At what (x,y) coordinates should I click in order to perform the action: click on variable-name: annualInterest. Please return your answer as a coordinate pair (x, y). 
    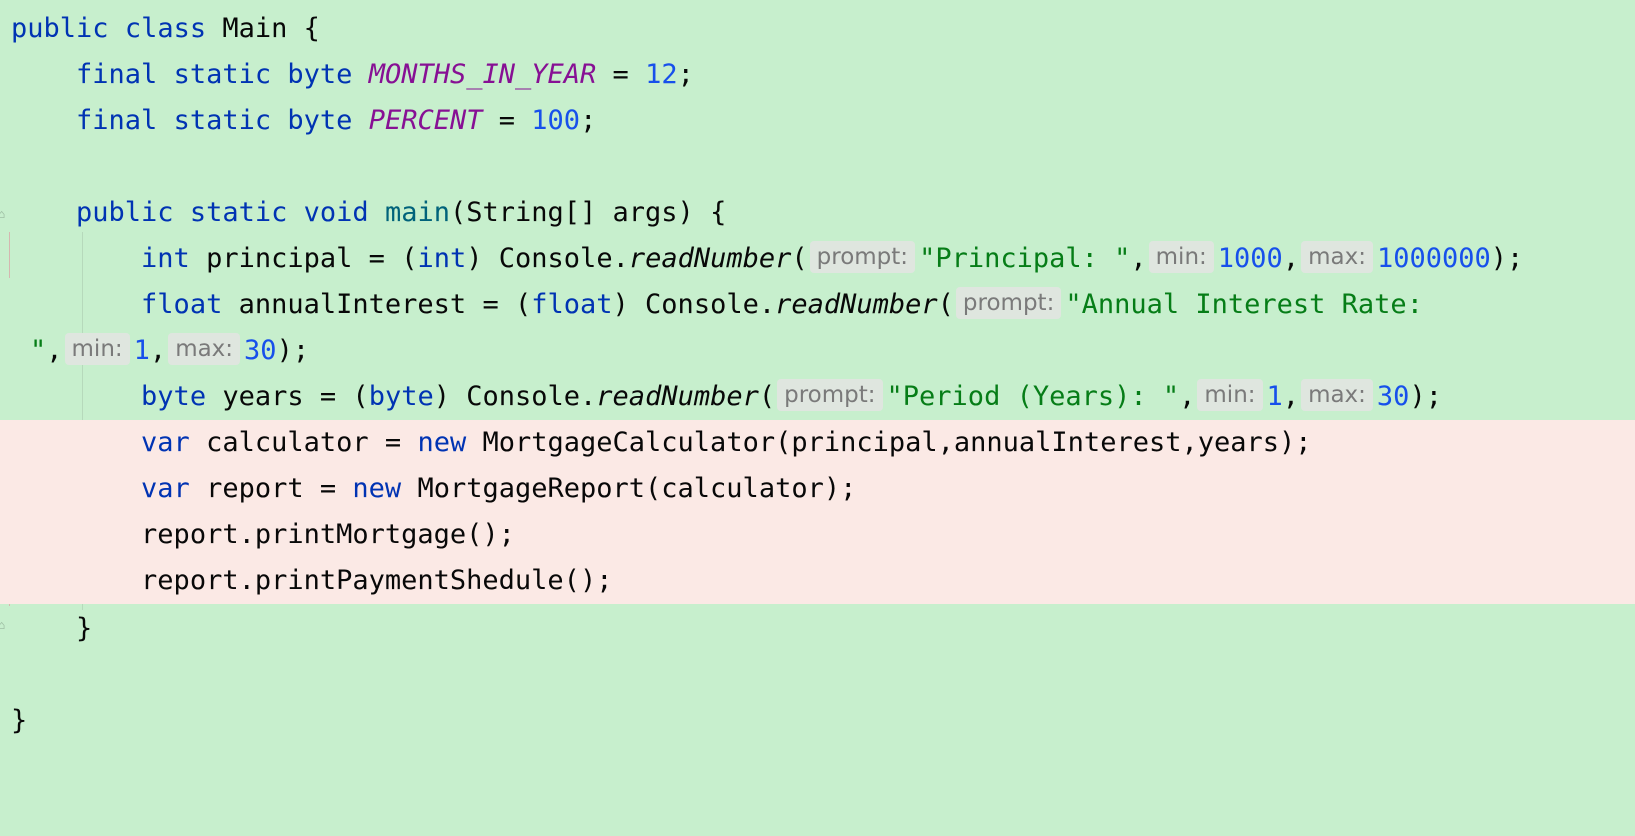
    Looking at the image, I should click on (352, 304).